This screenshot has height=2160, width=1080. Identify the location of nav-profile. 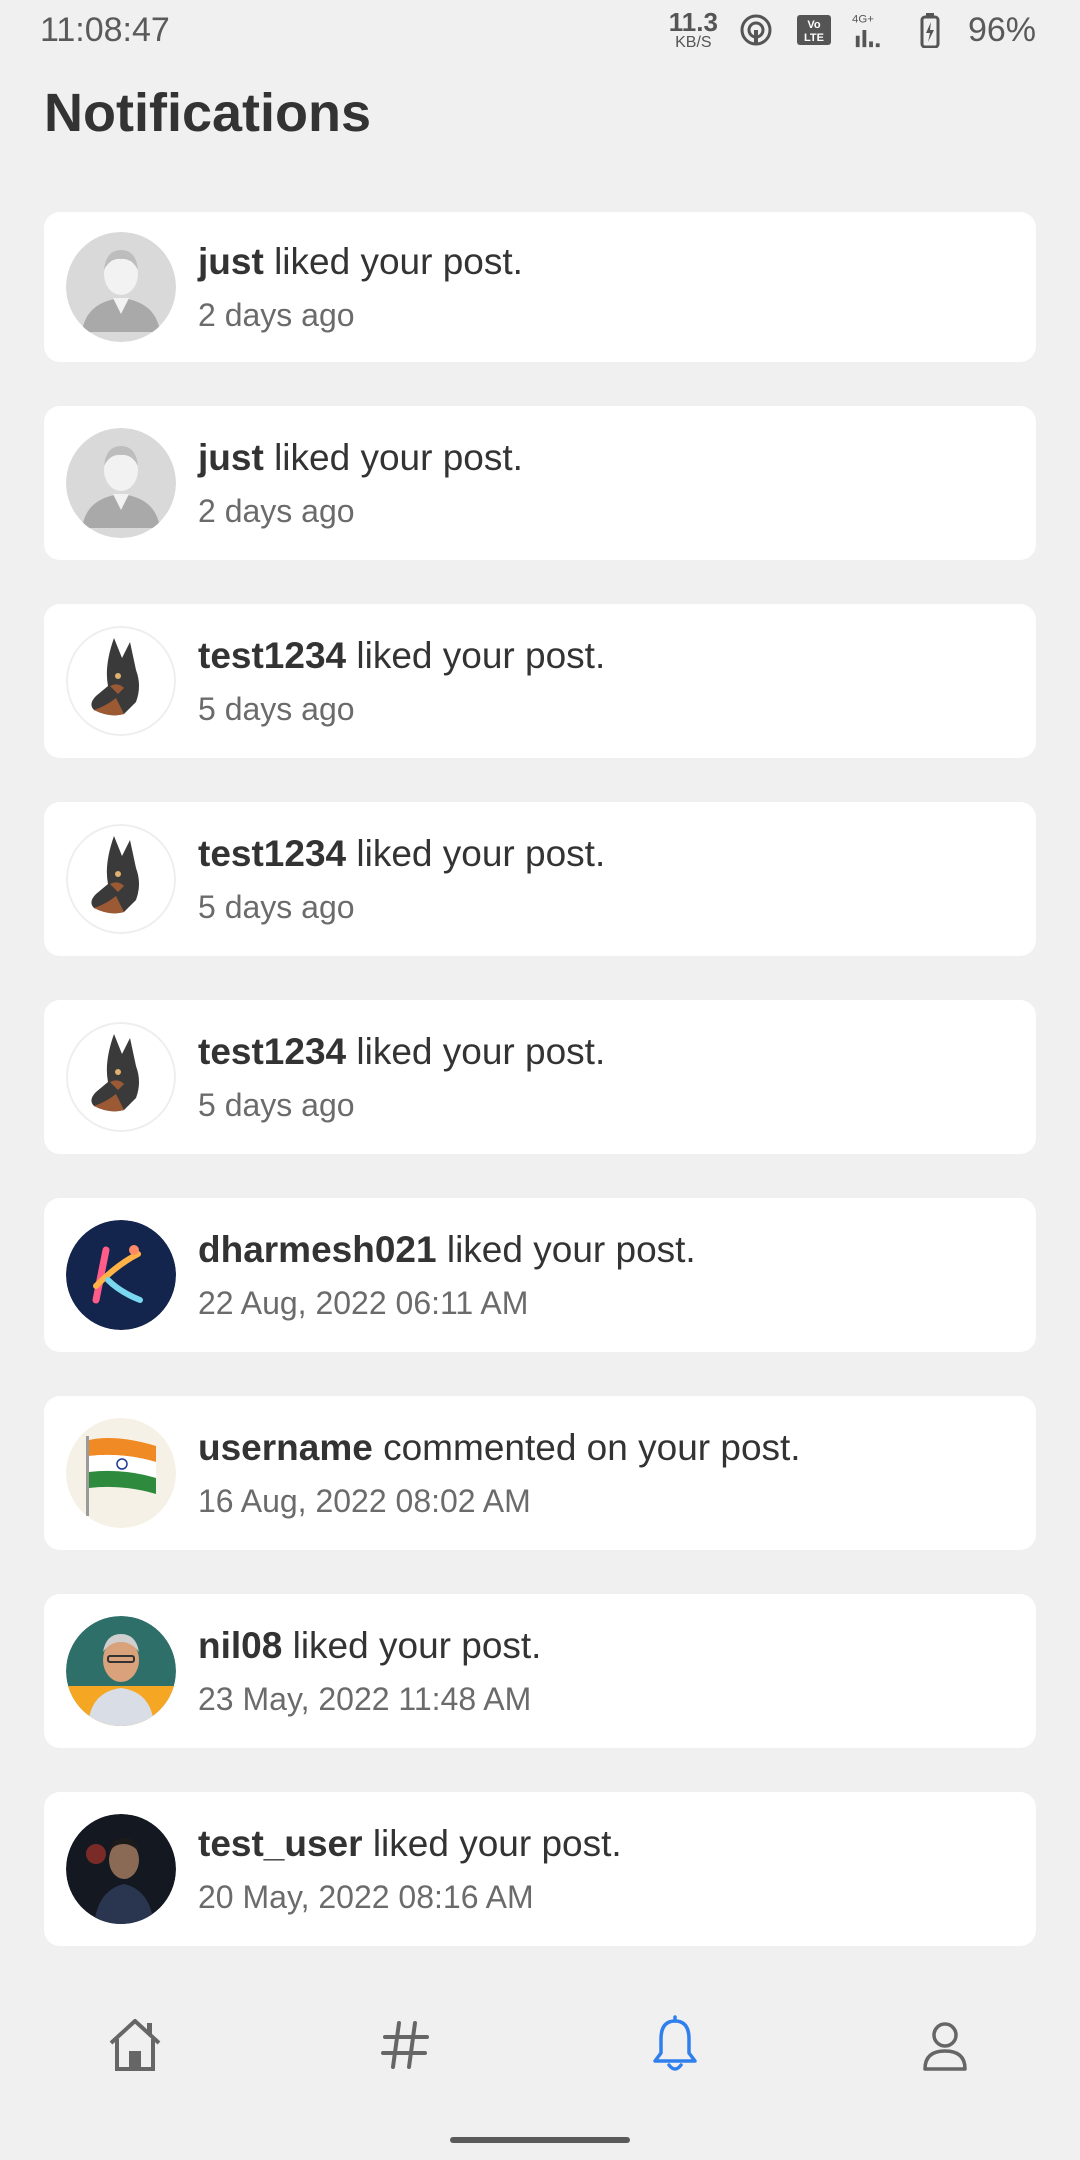
(945, 2045).